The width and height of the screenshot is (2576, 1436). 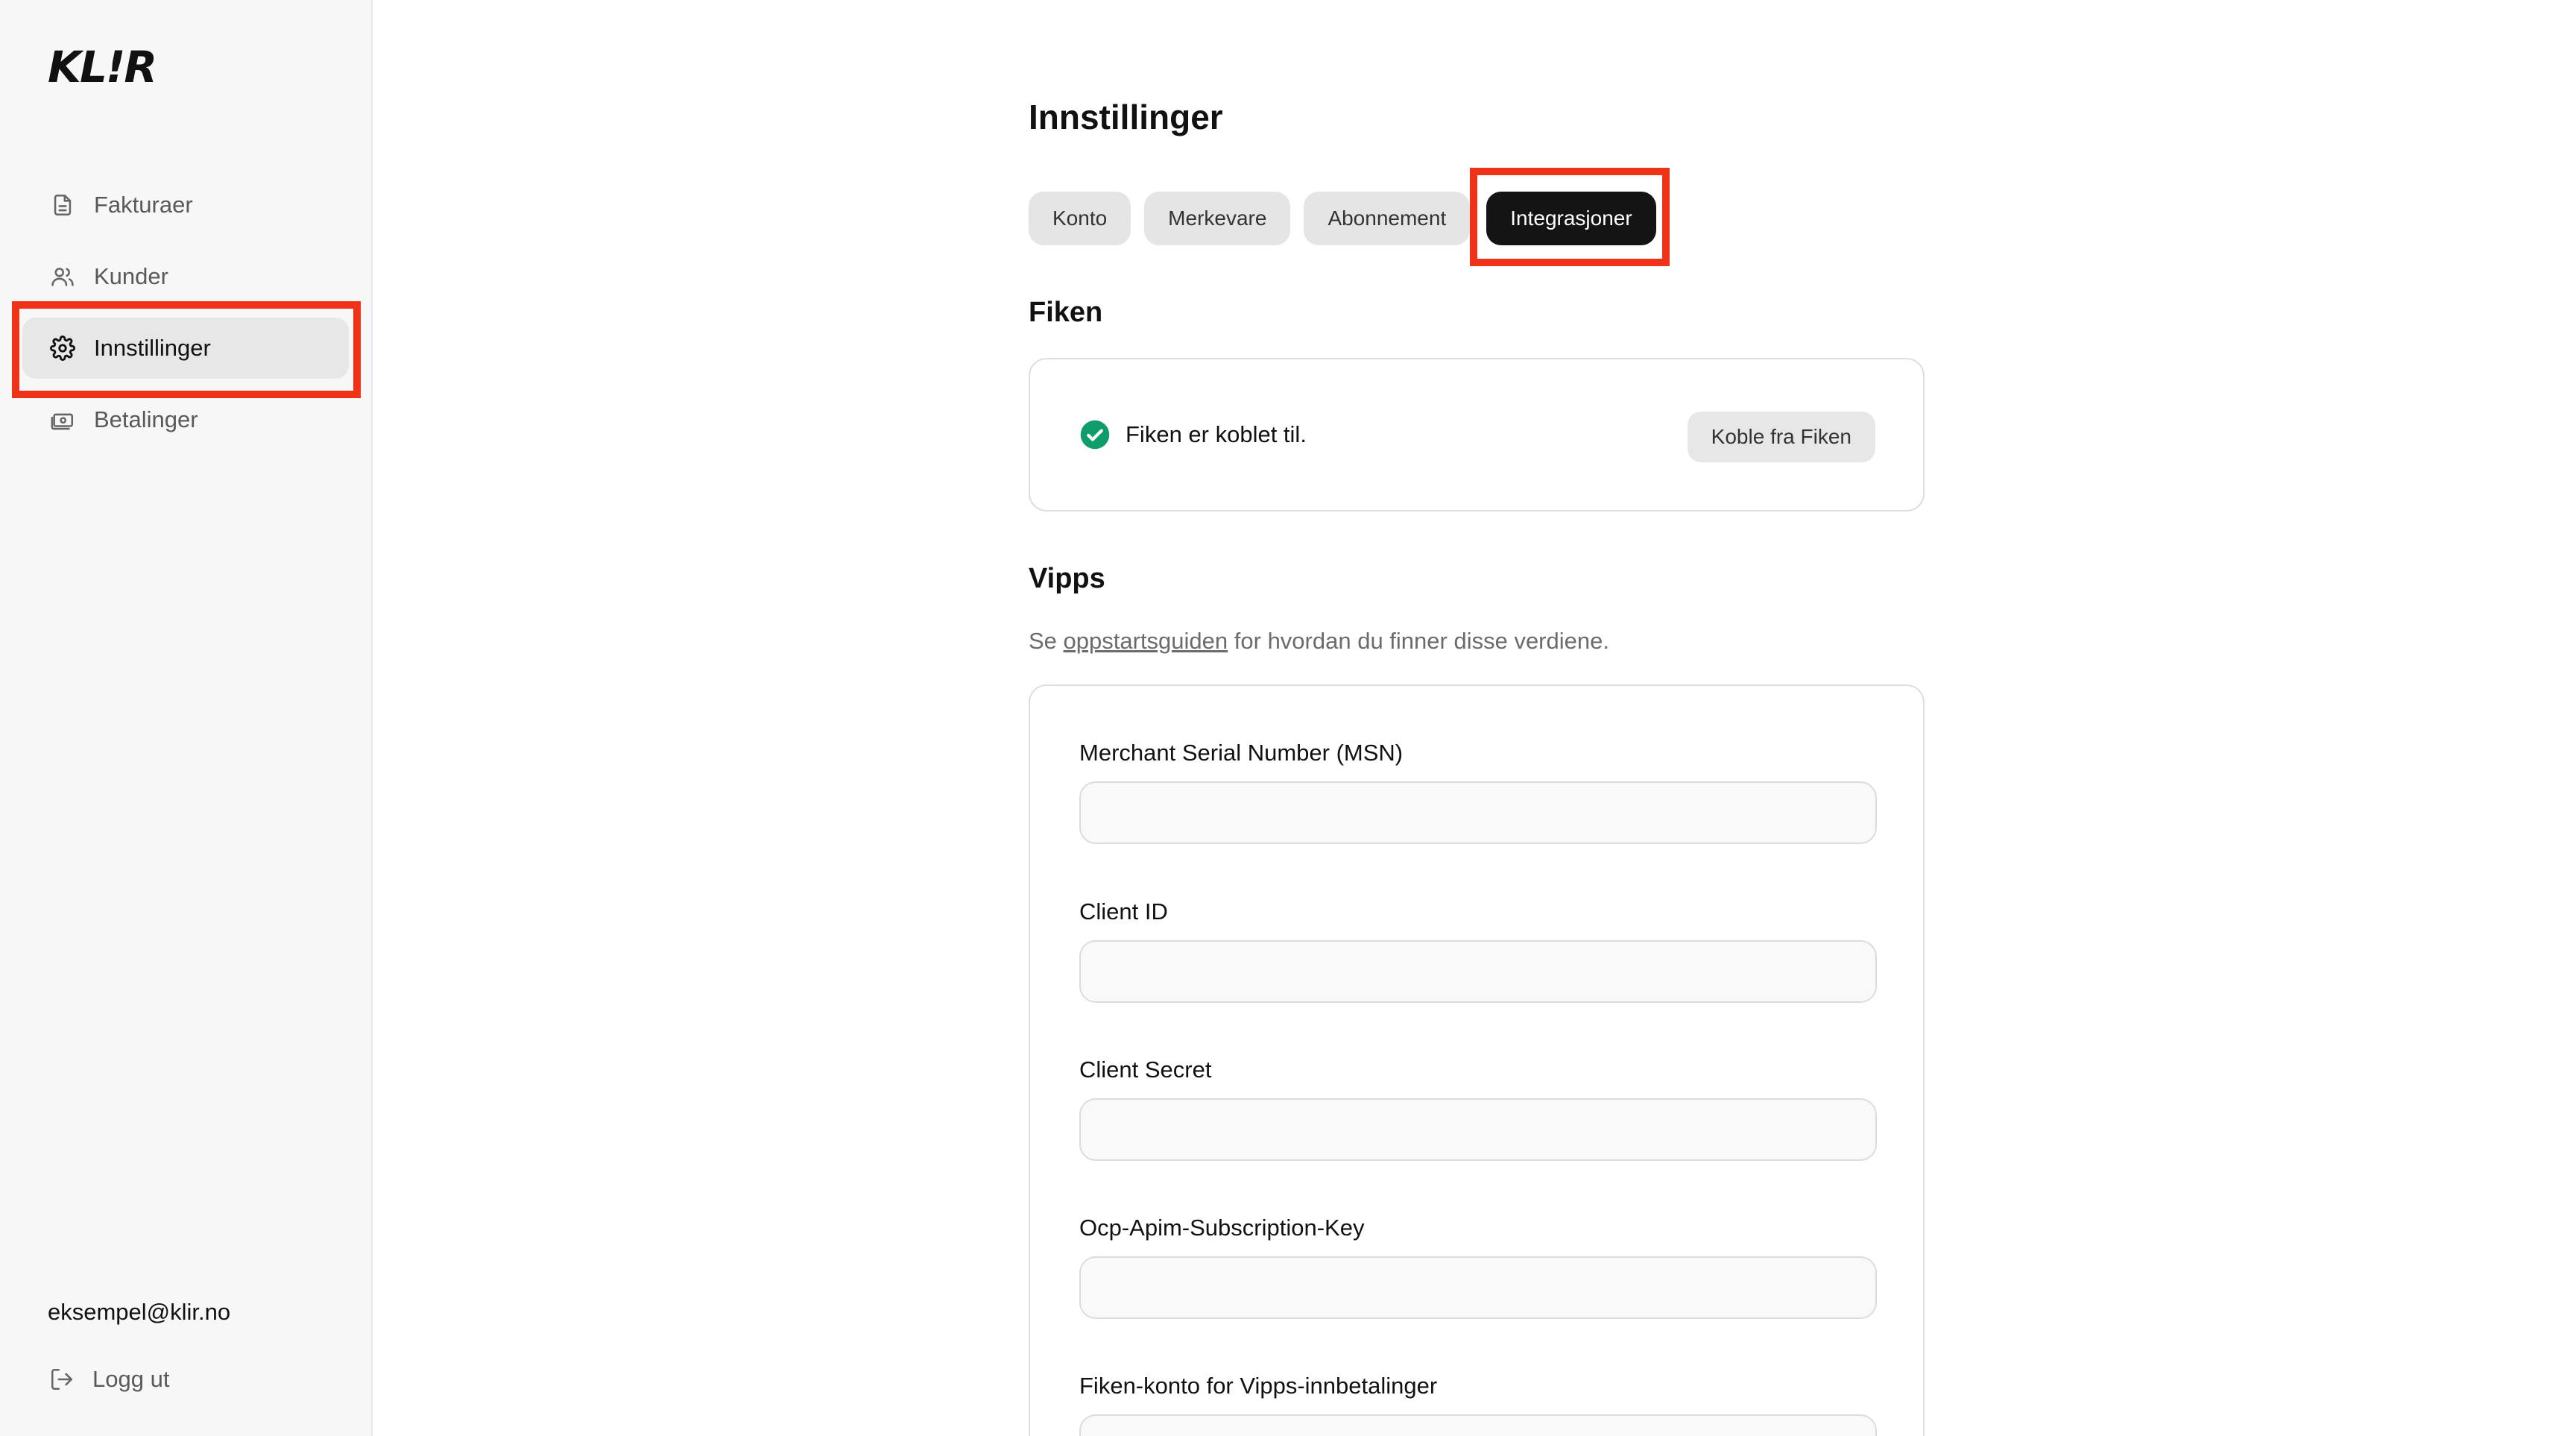 What do you see at coordinates (1571, 218) in the screenshot?
I see `tab-integrasjoner: Integrasjoner` at bounding box center [1571, 218].